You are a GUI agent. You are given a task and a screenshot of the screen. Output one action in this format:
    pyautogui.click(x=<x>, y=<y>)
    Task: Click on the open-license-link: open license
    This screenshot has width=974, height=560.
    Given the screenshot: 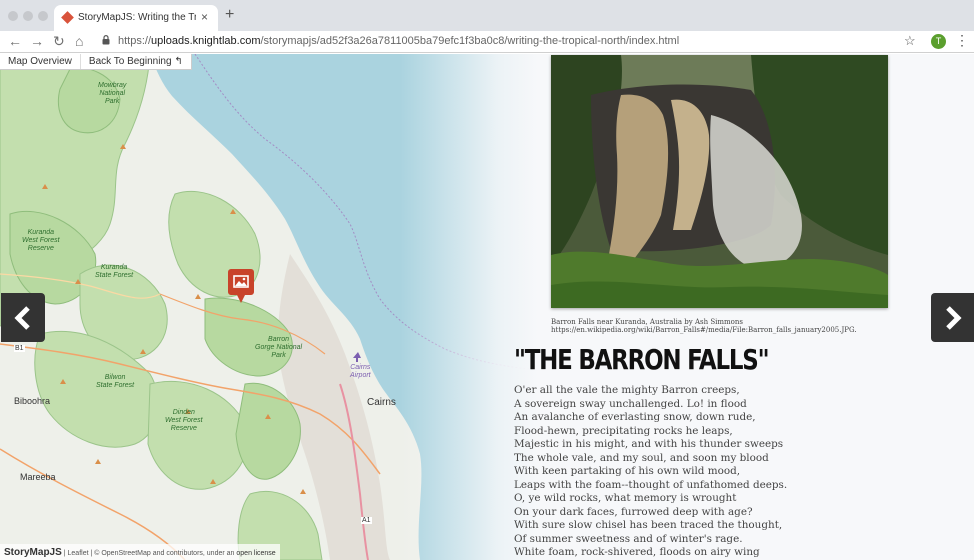 What is the action you would take?
    pyautogui.click(x=255, y=553)
    